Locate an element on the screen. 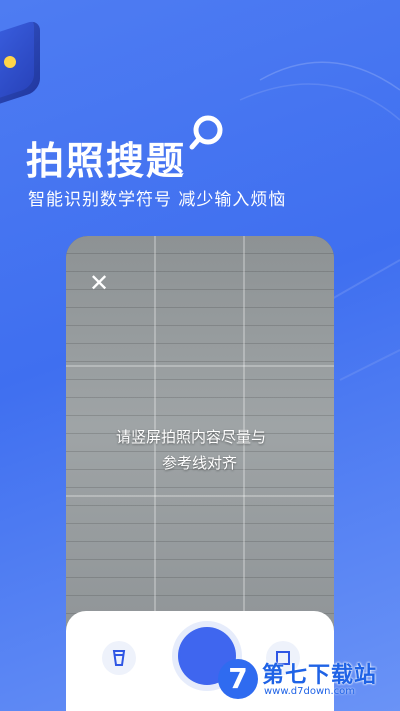 This screenshot has height=711, width=400. close-icon: ✕ is located at coordinates (99, 283).